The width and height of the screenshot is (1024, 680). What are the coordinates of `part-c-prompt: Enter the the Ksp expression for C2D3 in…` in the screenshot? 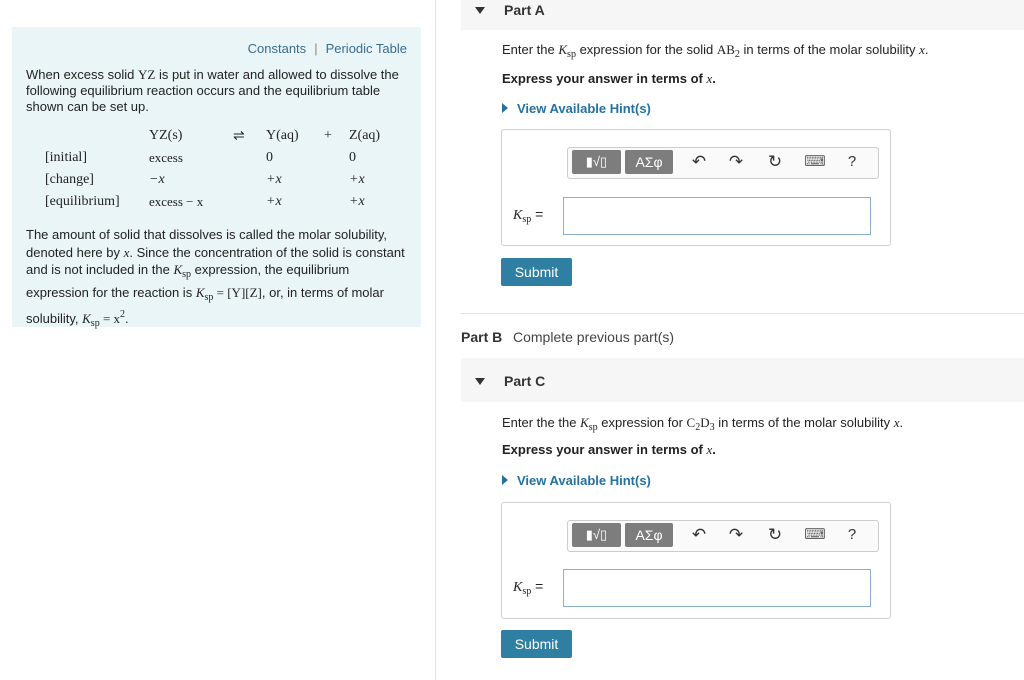 It's located at (703, 424).